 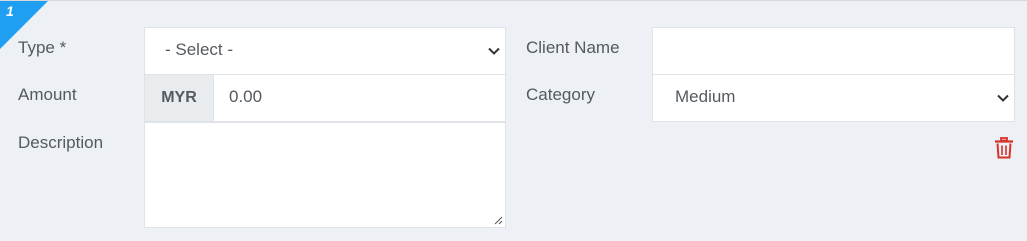 I want to click on category-select-value: Medium, so click(x=705, y=96).